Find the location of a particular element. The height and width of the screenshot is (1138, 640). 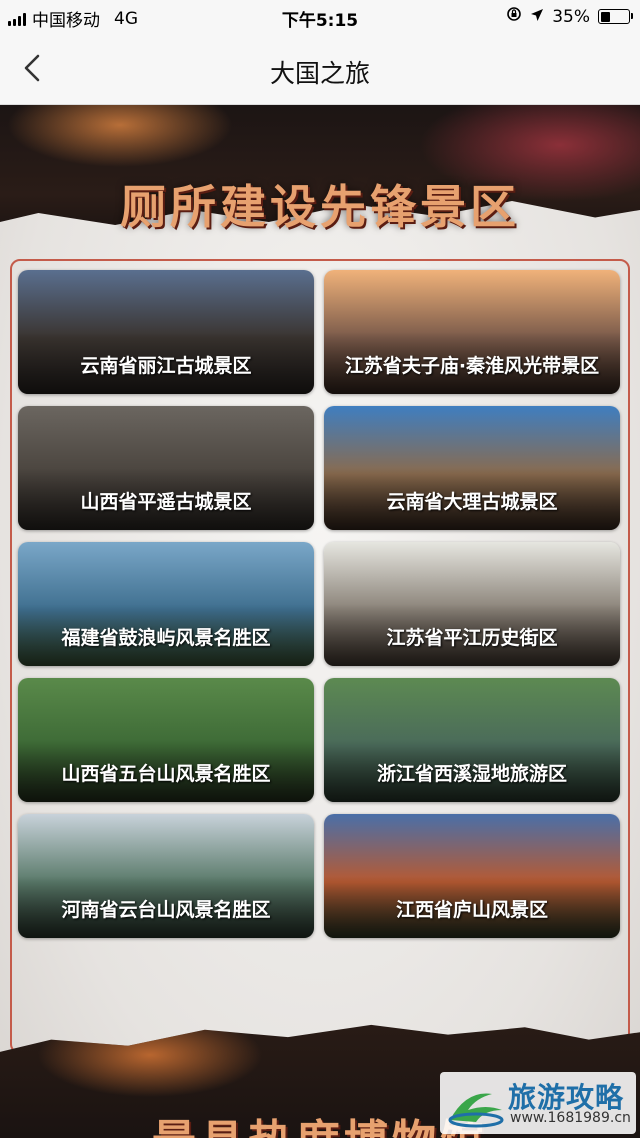

location-arrow-icon is located at coordinates (537, 17).